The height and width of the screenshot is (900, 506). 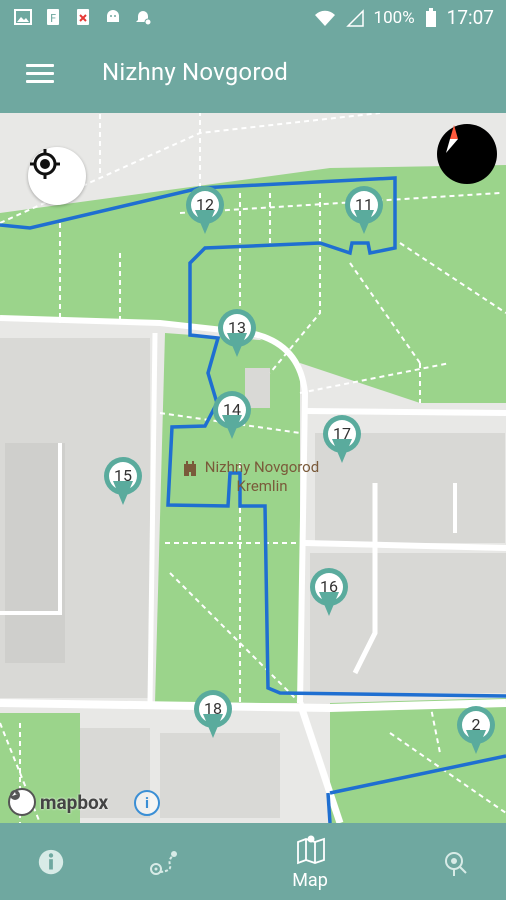 I want to click on tour-stop-pin: 14, so click(x=232, y=415).